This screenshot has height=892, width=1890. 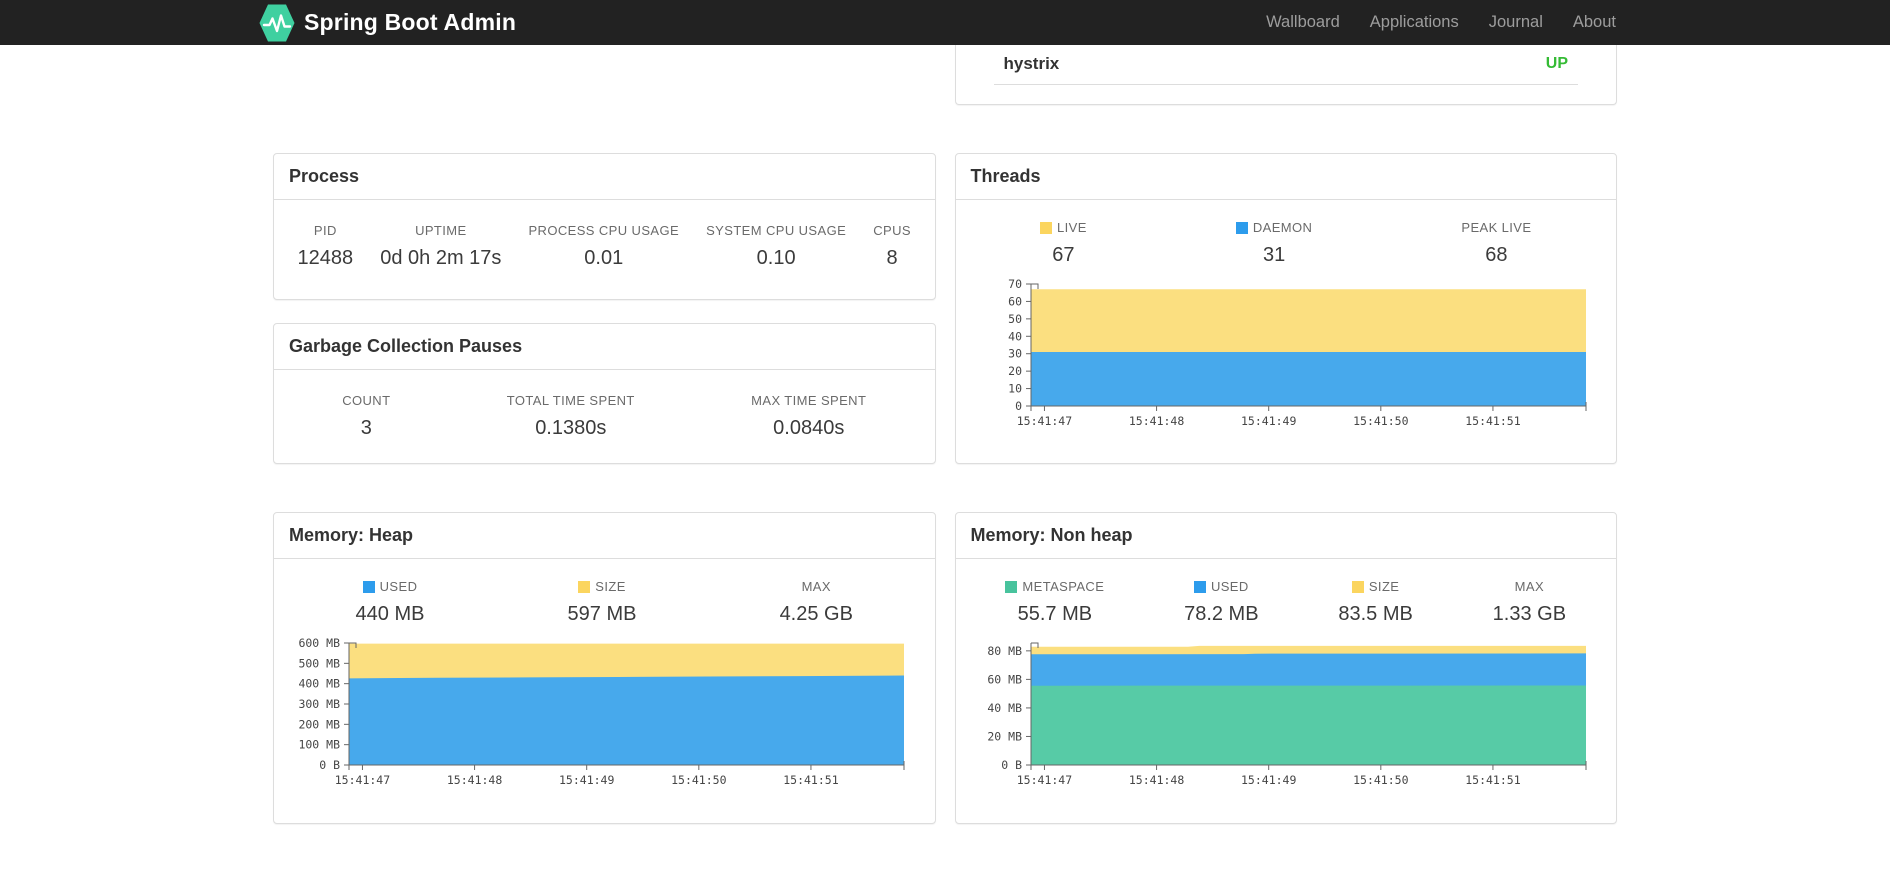 I want to click on memory-heap-metrics: USED 440 MB SIZE 597 MB MAX 4.25 GB, so click(x=604, y=592).